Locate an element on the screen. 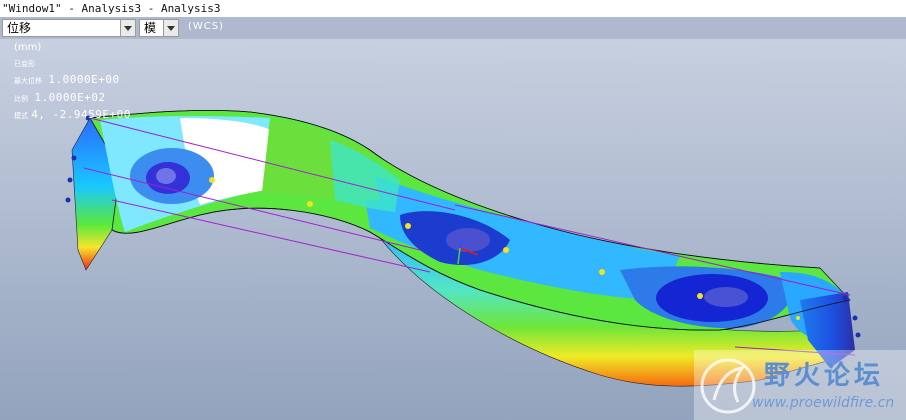 The image size is (906, 420). legend-deformed: 已变形 is located at coordinates (24, 63).